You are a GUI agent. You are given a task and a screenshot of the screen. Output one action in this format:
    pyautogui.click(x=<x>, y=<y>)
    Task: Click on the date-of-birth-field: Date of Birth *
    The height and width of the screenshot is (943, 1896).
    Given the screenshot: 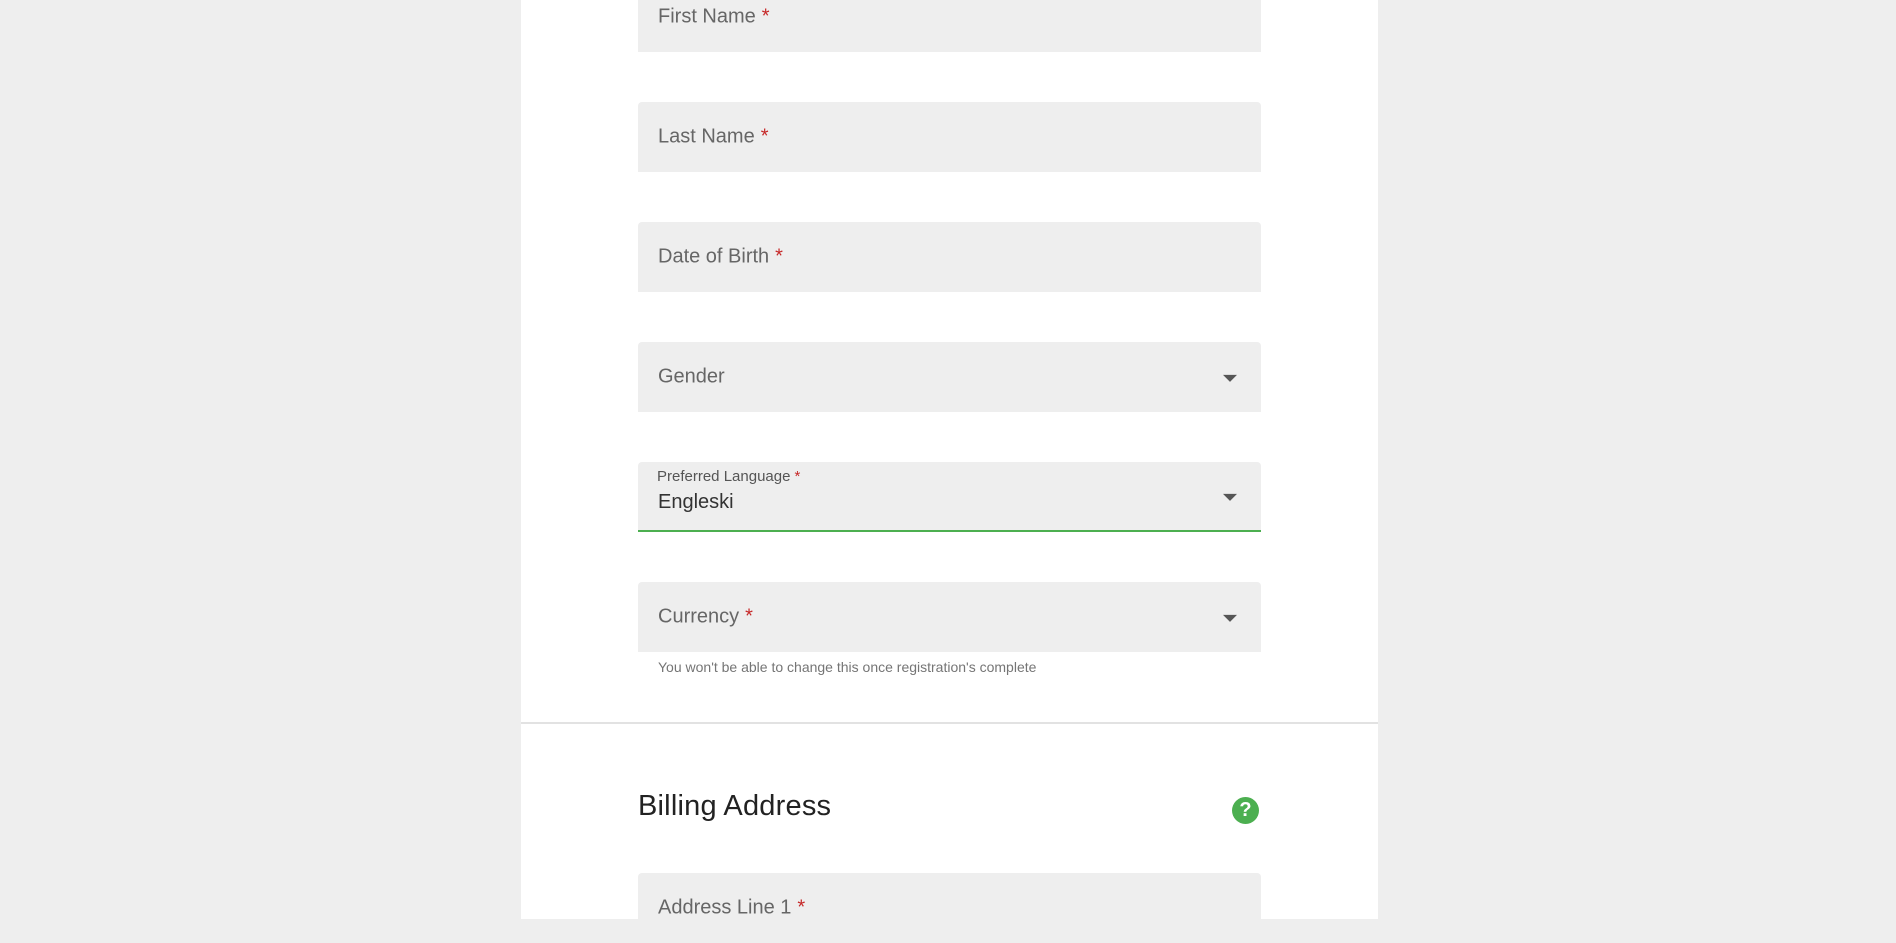 What is the action you would take?
    pyautogui.click(x=949, y=257)
    